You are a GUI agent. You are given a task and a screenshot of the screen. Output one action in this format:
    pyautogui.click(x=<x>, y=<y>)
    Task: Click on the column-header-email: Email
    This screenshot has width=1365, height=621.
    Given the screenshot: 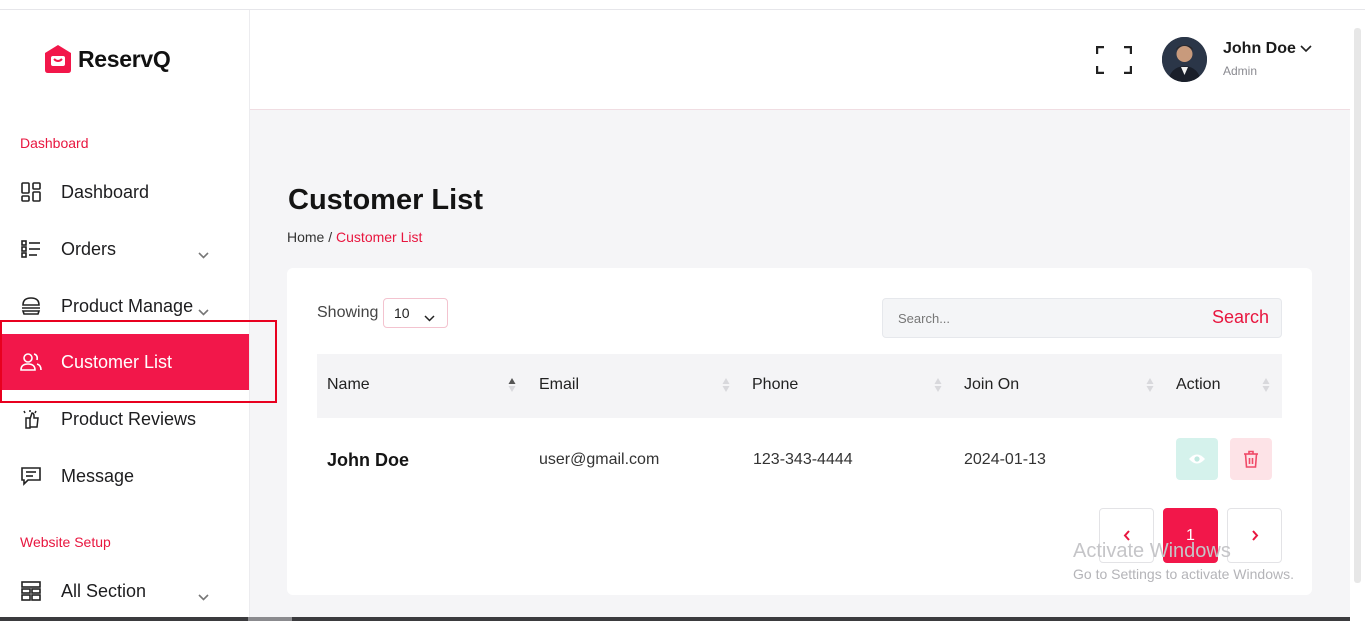 What is the action you would take?
    pyautogui.click(x=559, y=385)
    